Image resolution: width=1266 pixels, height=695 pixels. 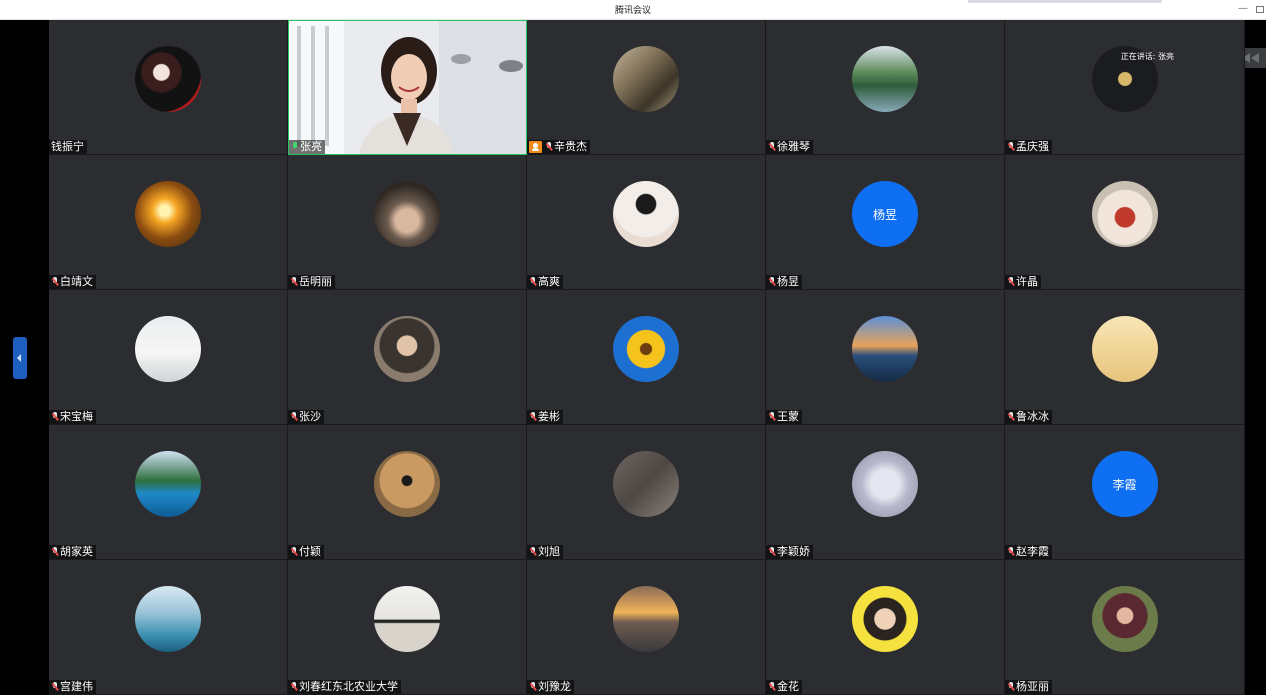 What do you see at coordinates (885, 492) in the screenshot?
I see `participant-tile: 李颖娇` at bounding box center [885, 492].